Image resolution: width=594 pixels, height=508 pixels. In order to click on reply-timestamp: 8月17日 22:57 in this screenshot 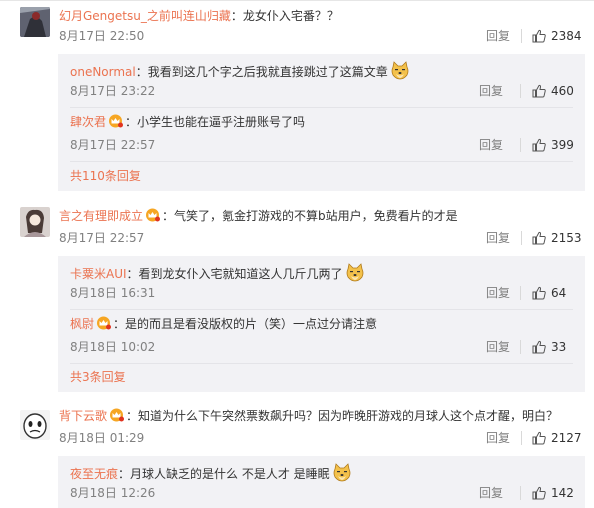, I will do `click(113, 145)`.